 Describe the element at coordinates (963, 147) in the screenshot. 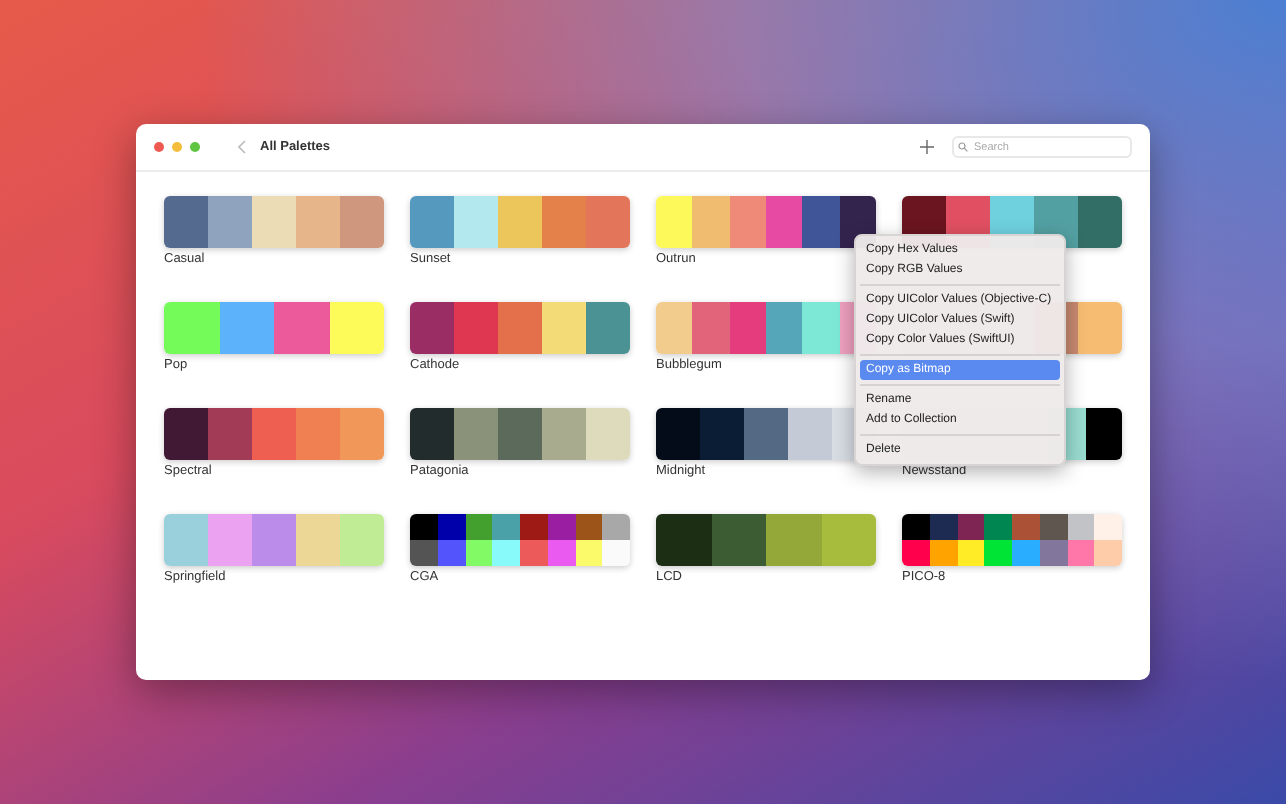

I see `search-icon` at that location.